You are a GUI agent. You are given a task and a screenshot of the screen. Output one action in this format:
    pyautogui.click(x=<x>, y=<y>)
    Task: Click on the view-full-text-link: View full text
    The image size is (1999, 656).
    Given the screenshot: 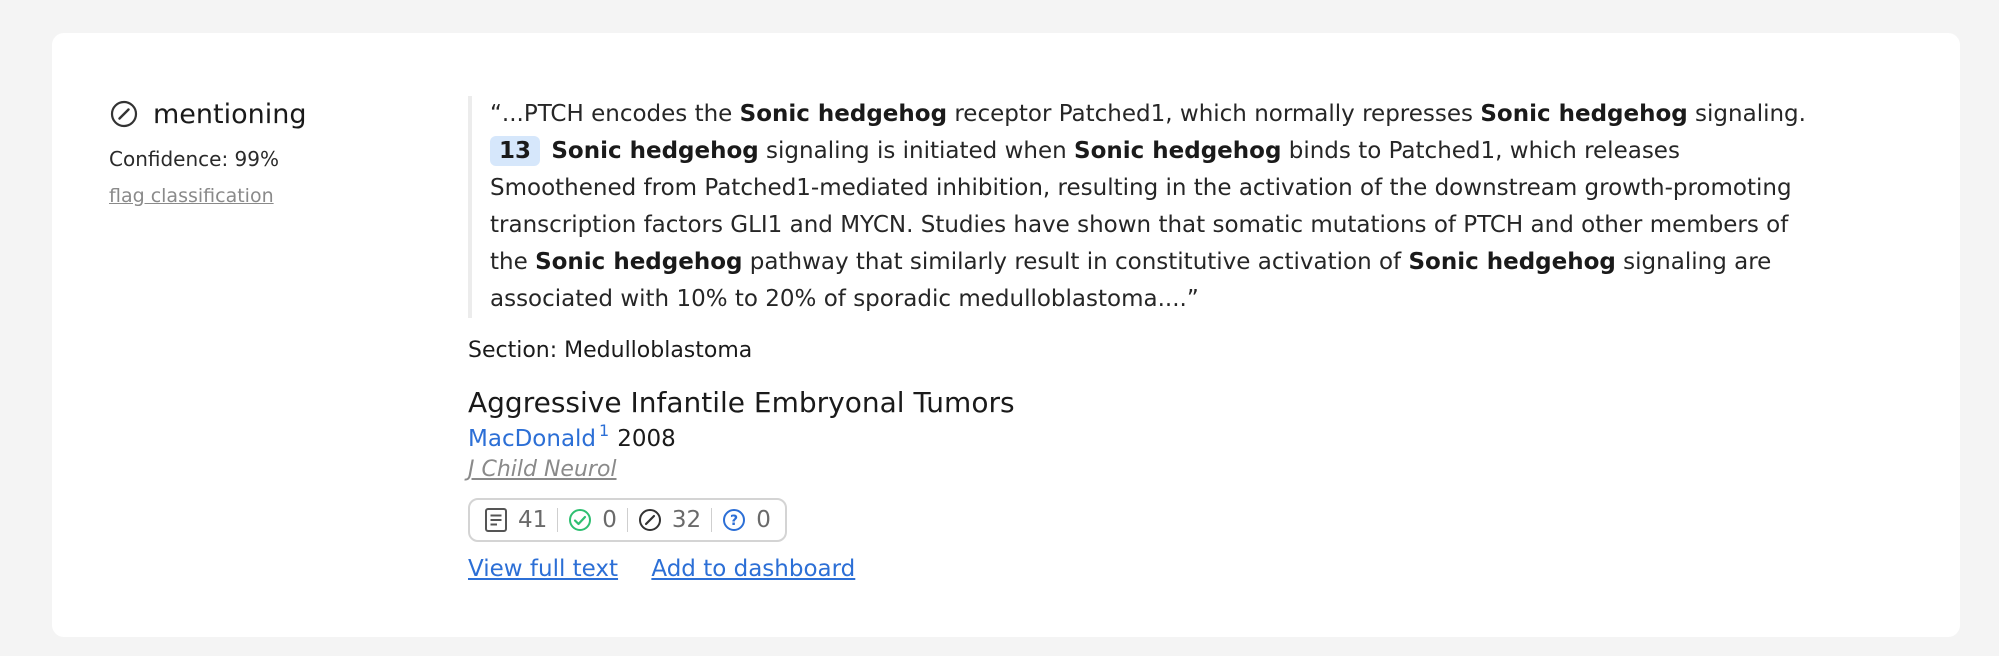 What is the action you would take?
    pyautogui.click(x=543, y=569)
    